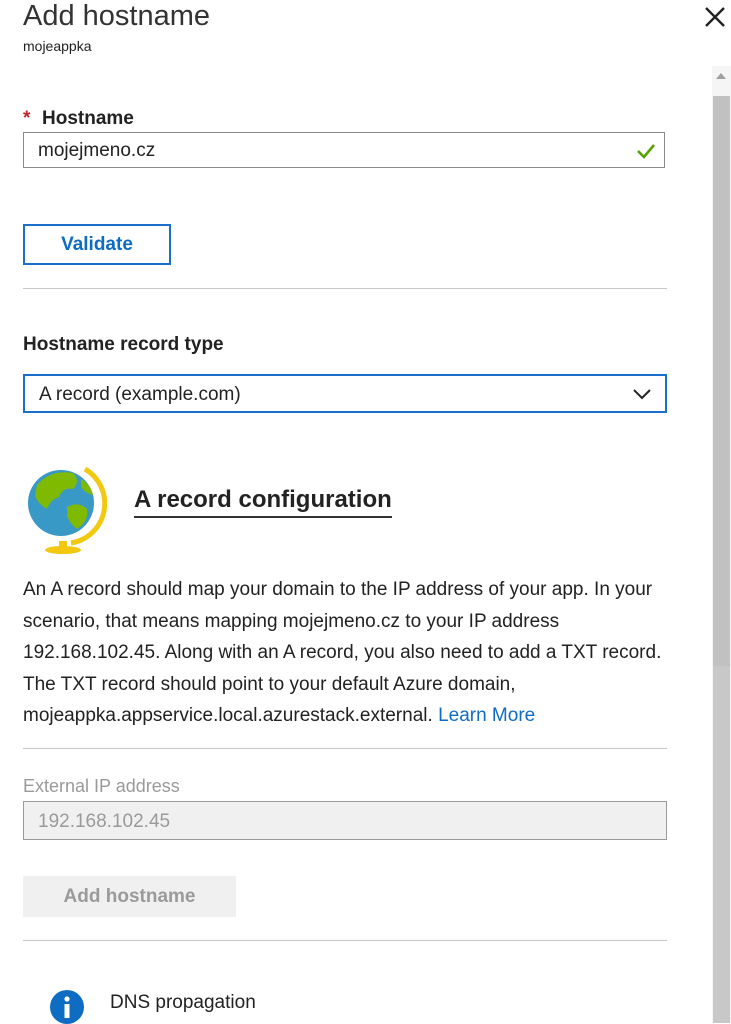 This screenshot has width=731, height=1024. I want to click on record-type-value: A record (example.com), so click(140, 394).